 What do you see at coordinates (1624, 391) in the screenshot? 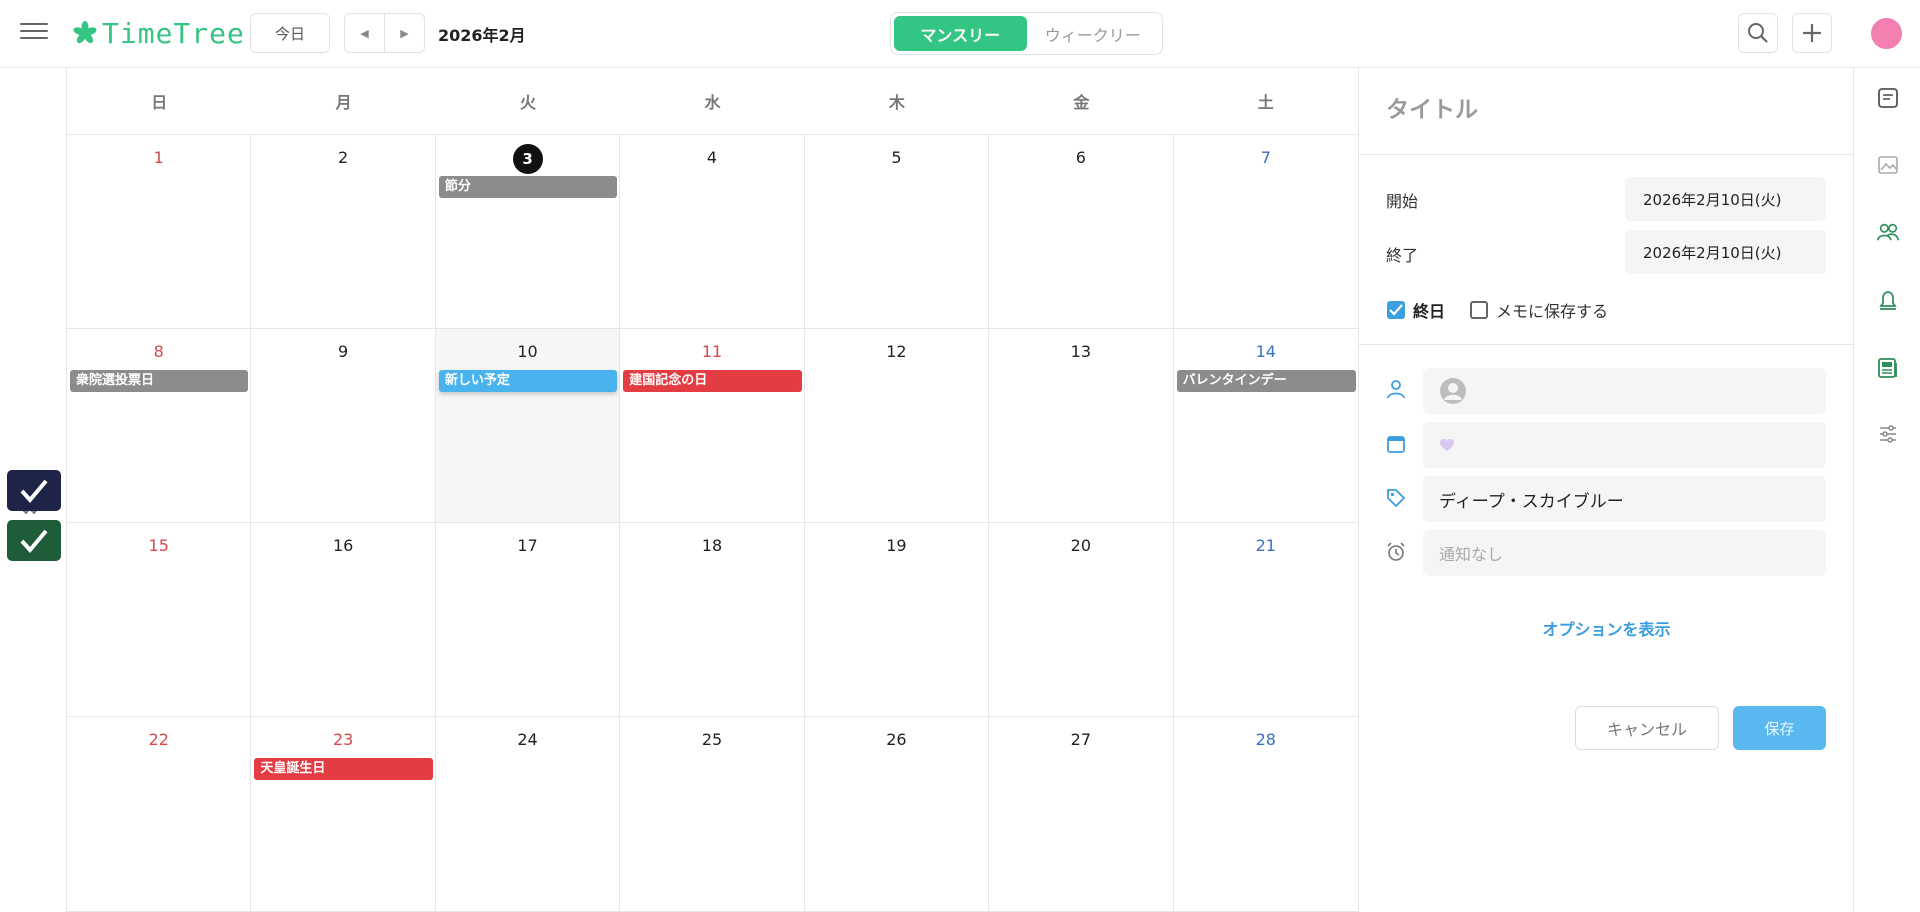
I see `participants-field` at bounding box center [1624, 391].